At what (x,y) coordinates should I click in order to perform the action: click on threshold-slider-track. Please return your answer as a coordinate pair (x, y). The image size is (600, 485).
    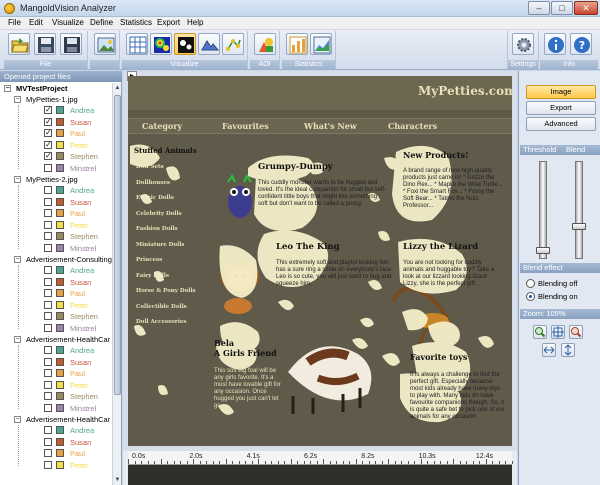
    Looking at the image, I should click on (543, 210).